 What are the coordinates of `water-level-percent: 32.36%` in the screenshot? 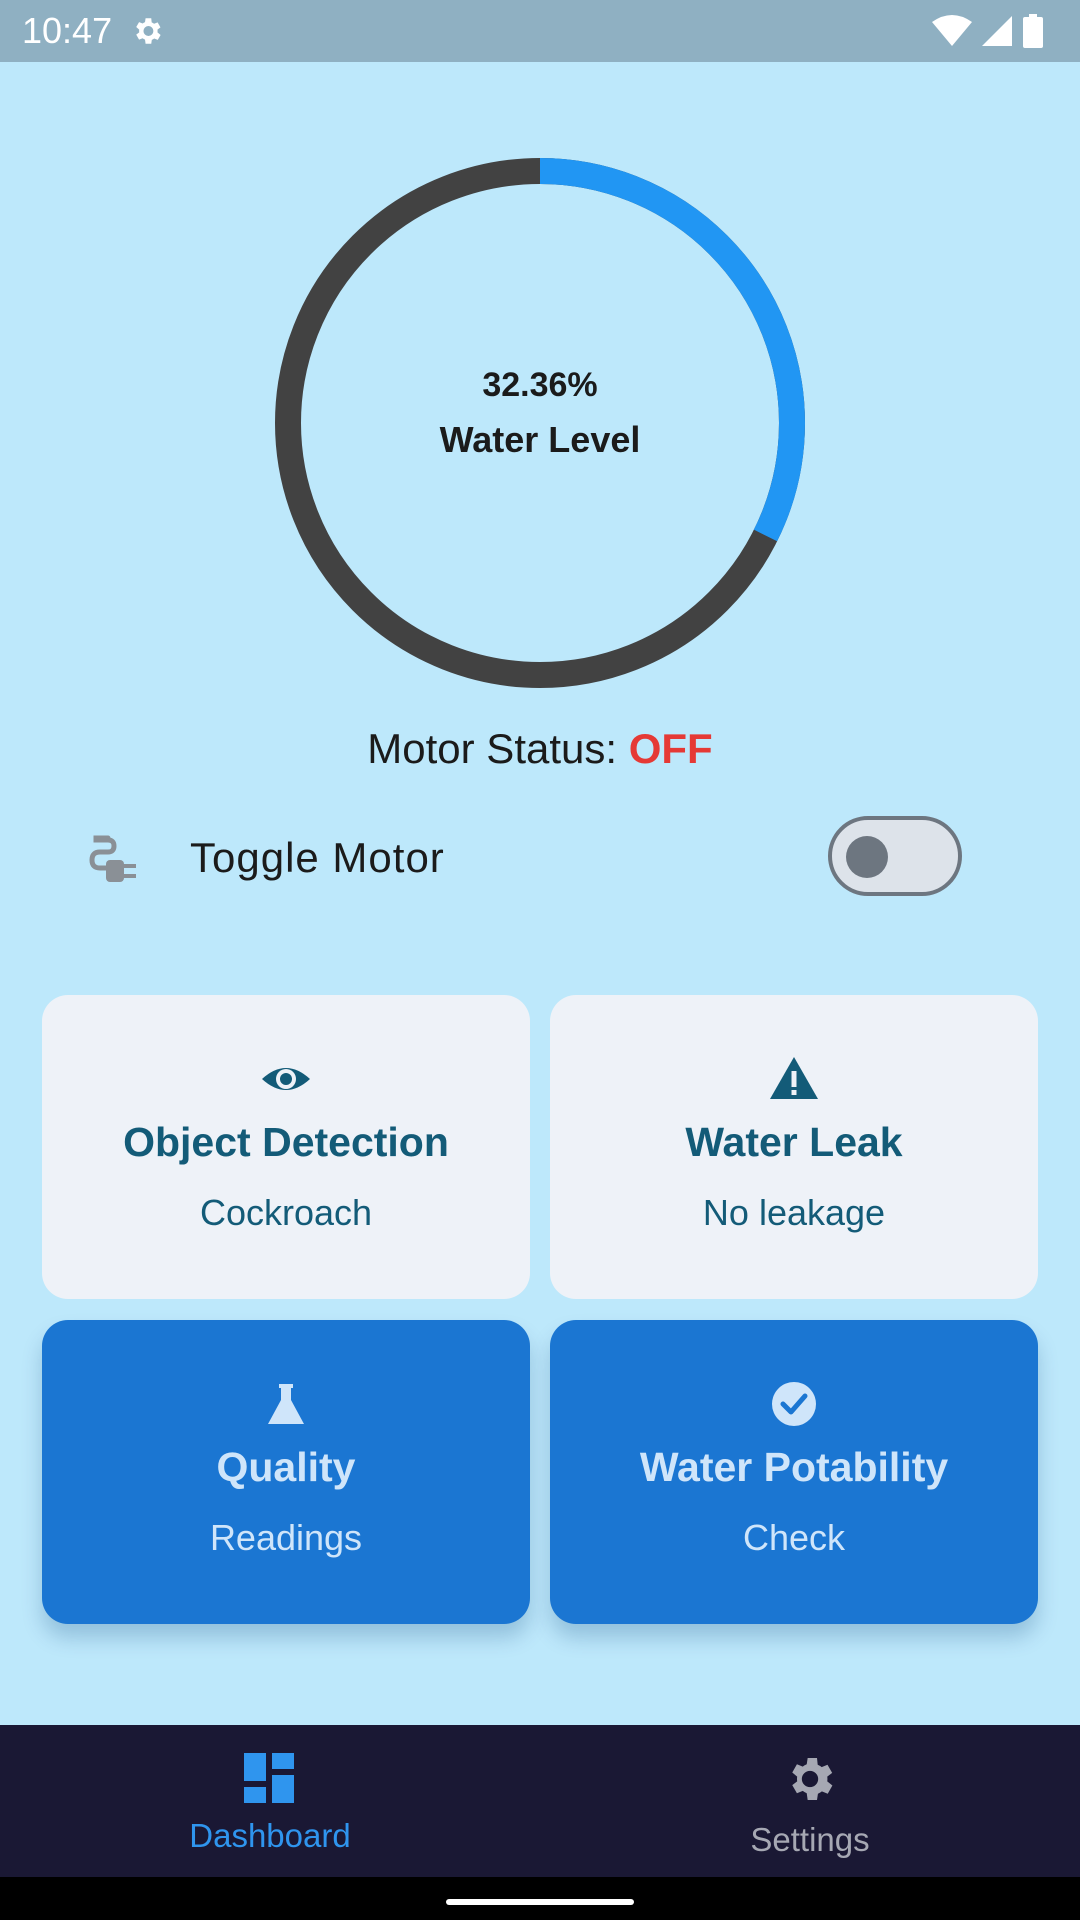 It's located at (540, 384).